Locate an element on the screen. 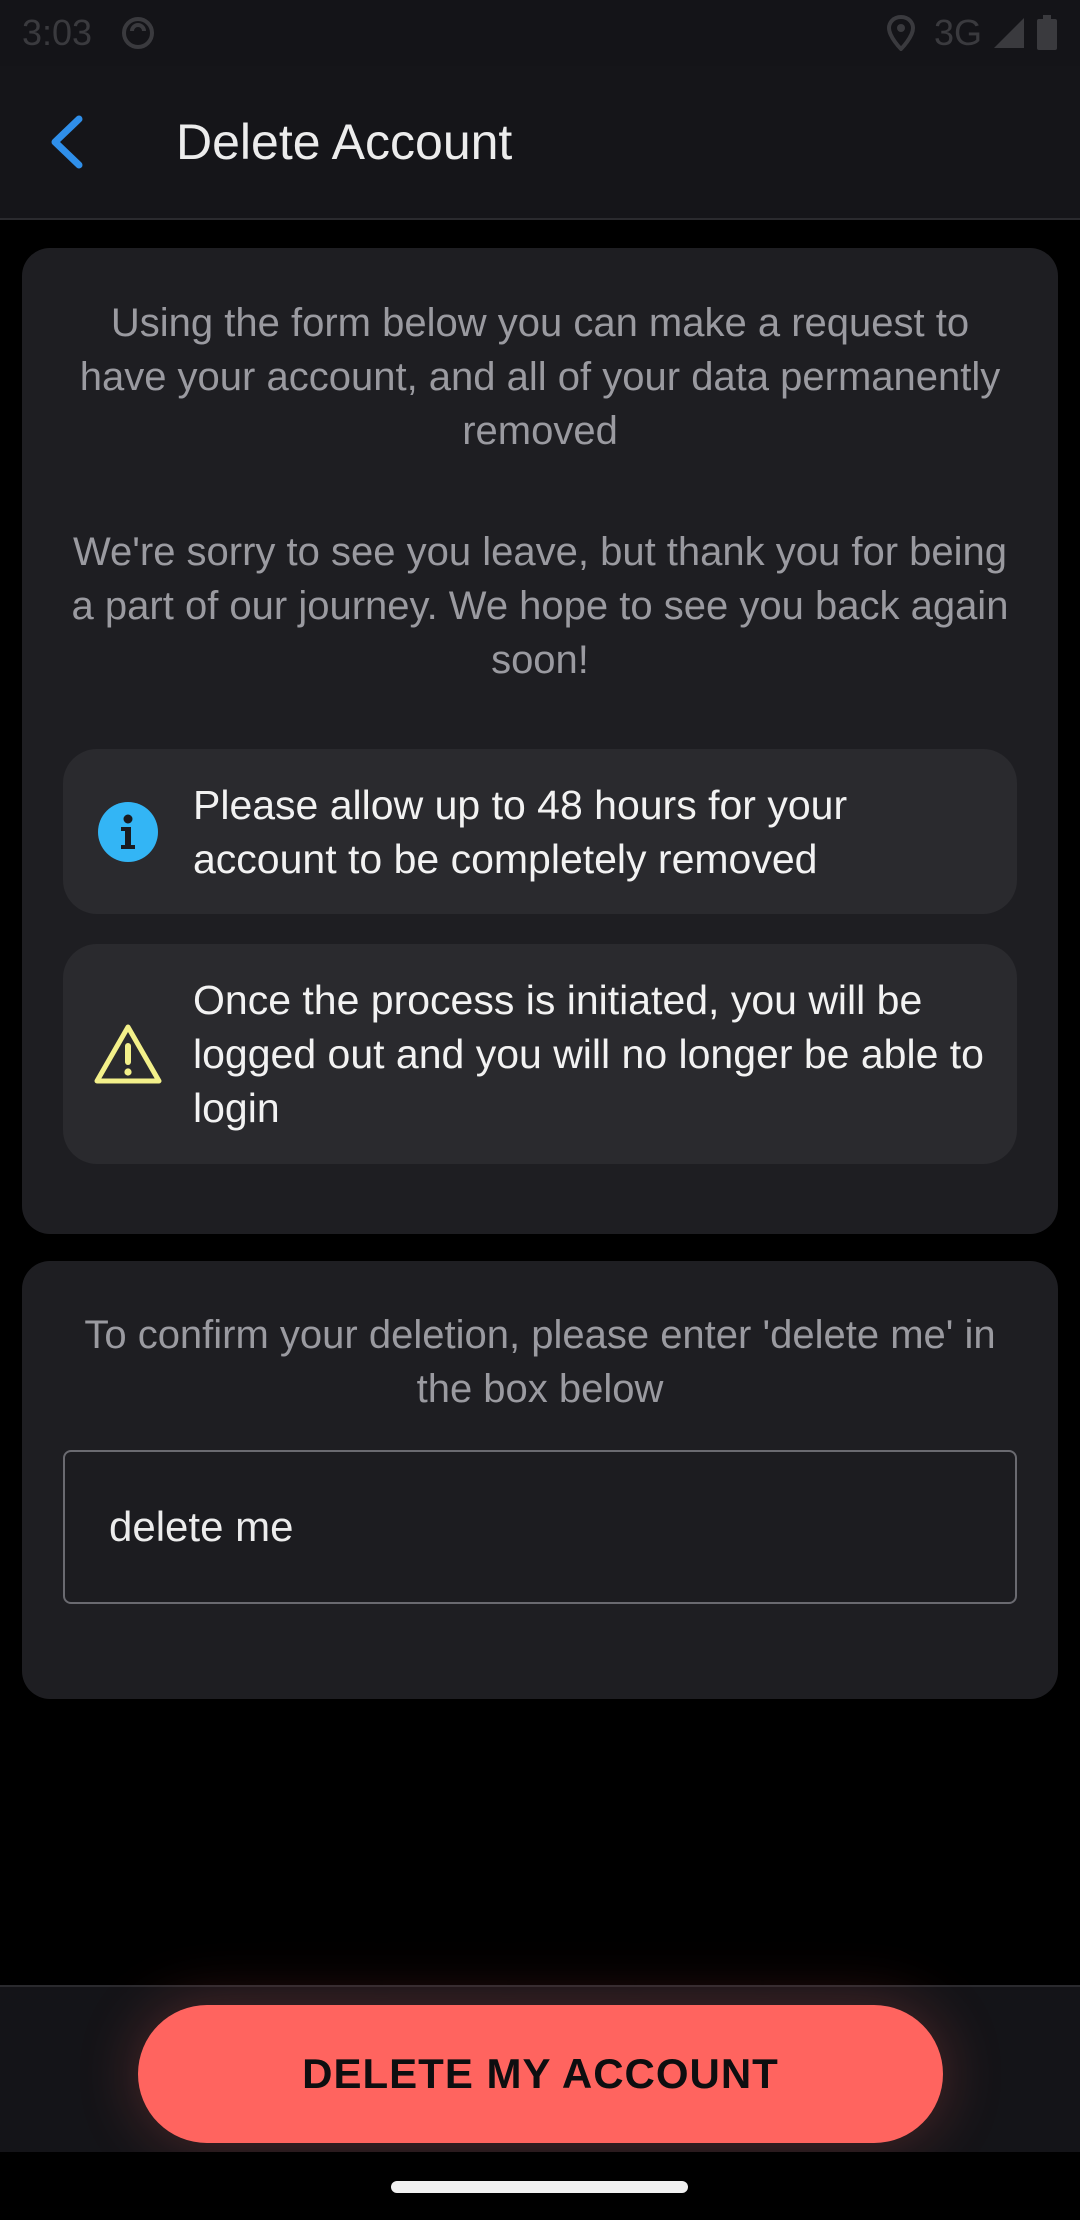 Image resolution: width=1080 pixels, height=2220 pixels. app-bar: Delete Account is located at coordinates (540, 143).